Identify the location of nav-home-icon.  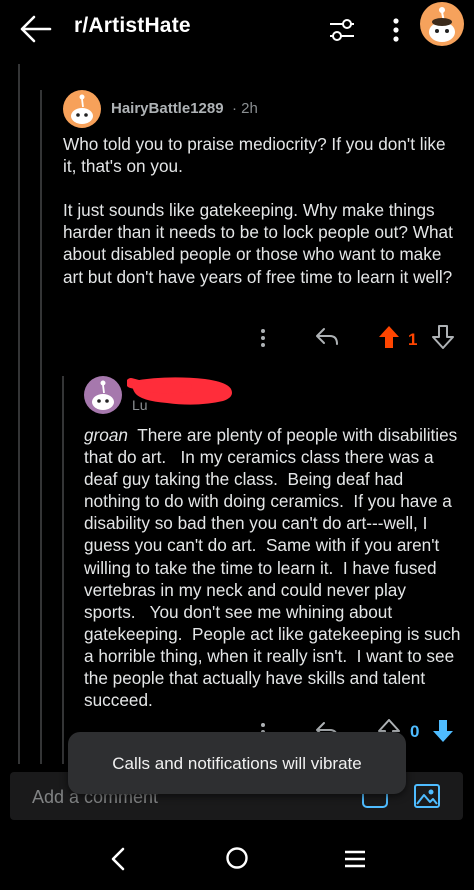
(237, 858).